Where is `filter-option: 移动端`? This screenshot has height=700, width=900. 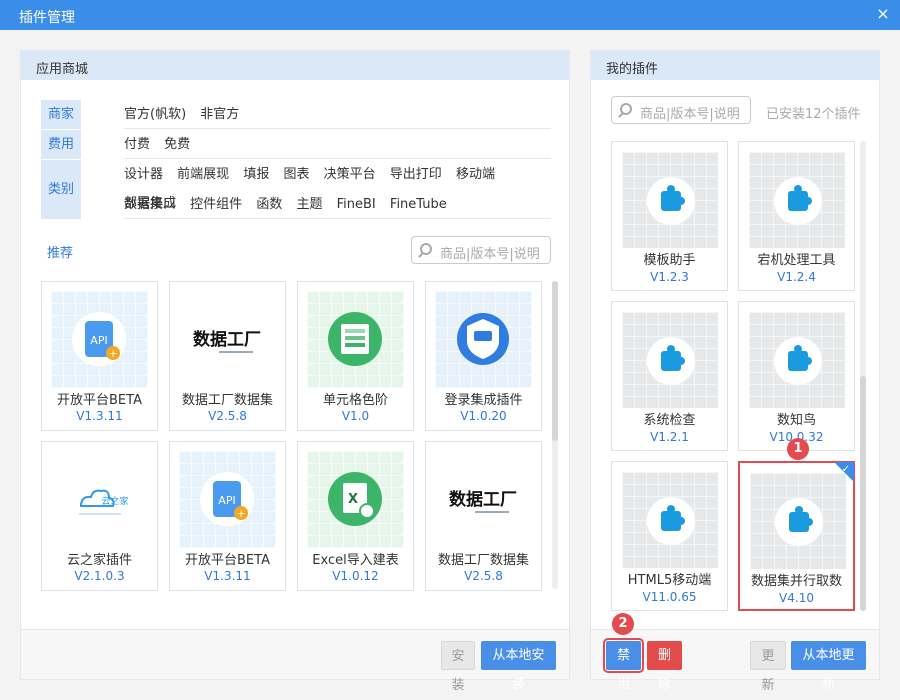
filter-option: 移动端 is located at coordinates (475, 174).